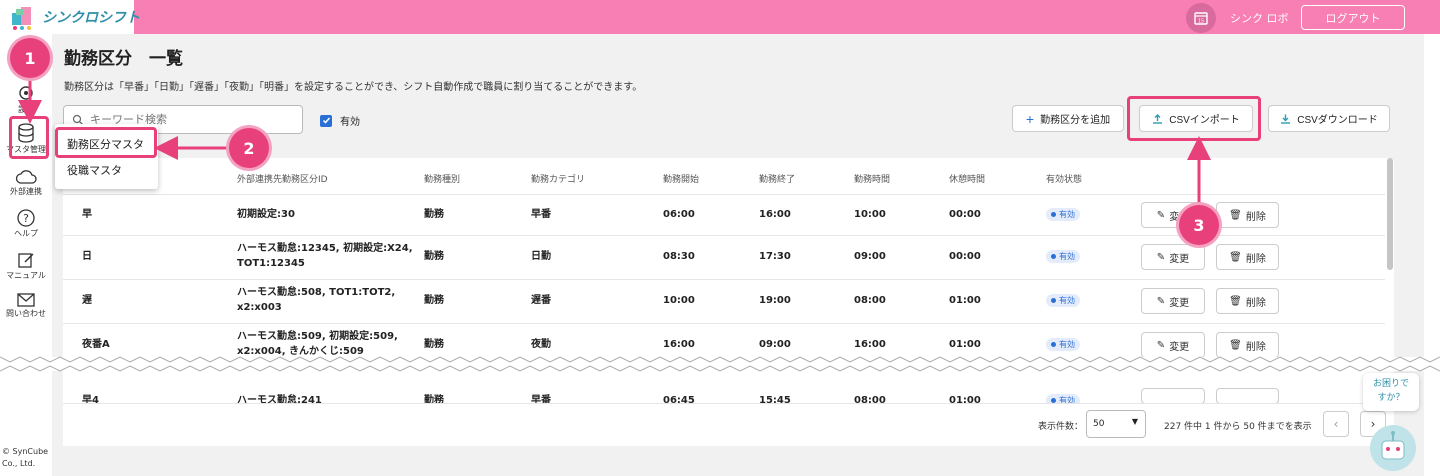 The height and width of the screenshot is (476, 1440). I want to click on step-badge-2: 2, so click(249, 148).